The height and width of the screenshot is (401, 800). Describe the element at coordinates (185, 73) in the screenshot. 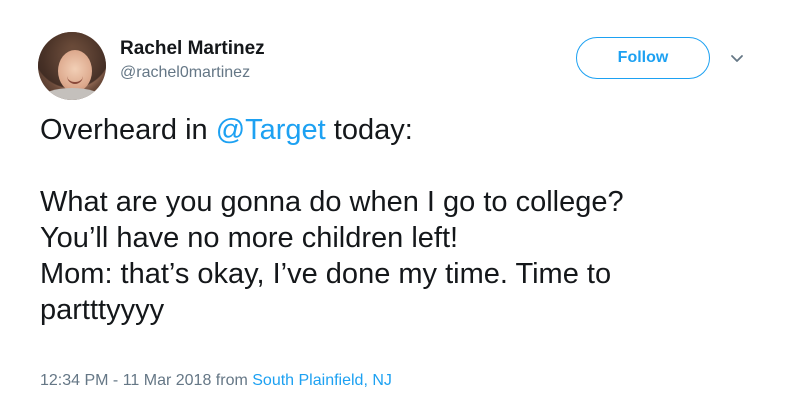

I see `author-handle: @rachel0martinez` at that location.